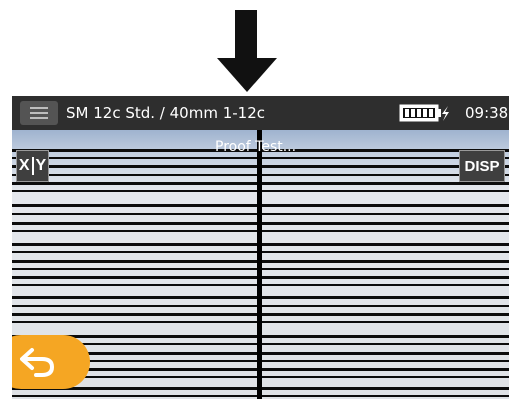  What do you see at coordinates (37, 362) in the screenshot?
I see `back-arrow-icon` at bounding box center [37, 362].